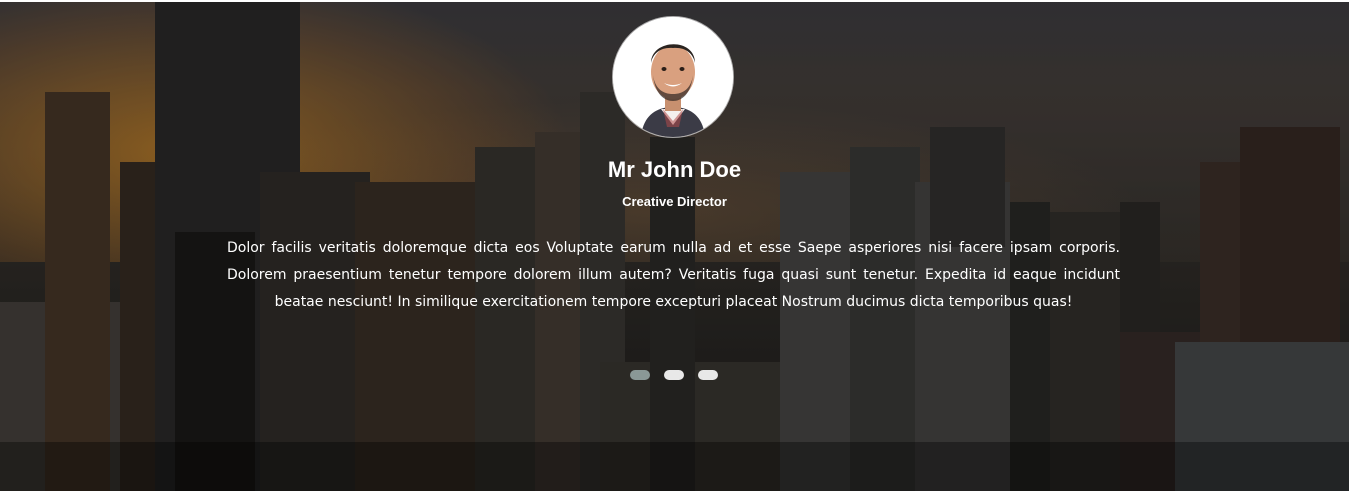 This screenshot has width=1351, height=495. Describe the element at coordinates (674, 169) in the screenshot. I see `person-name: Mr John Doe` at that location.